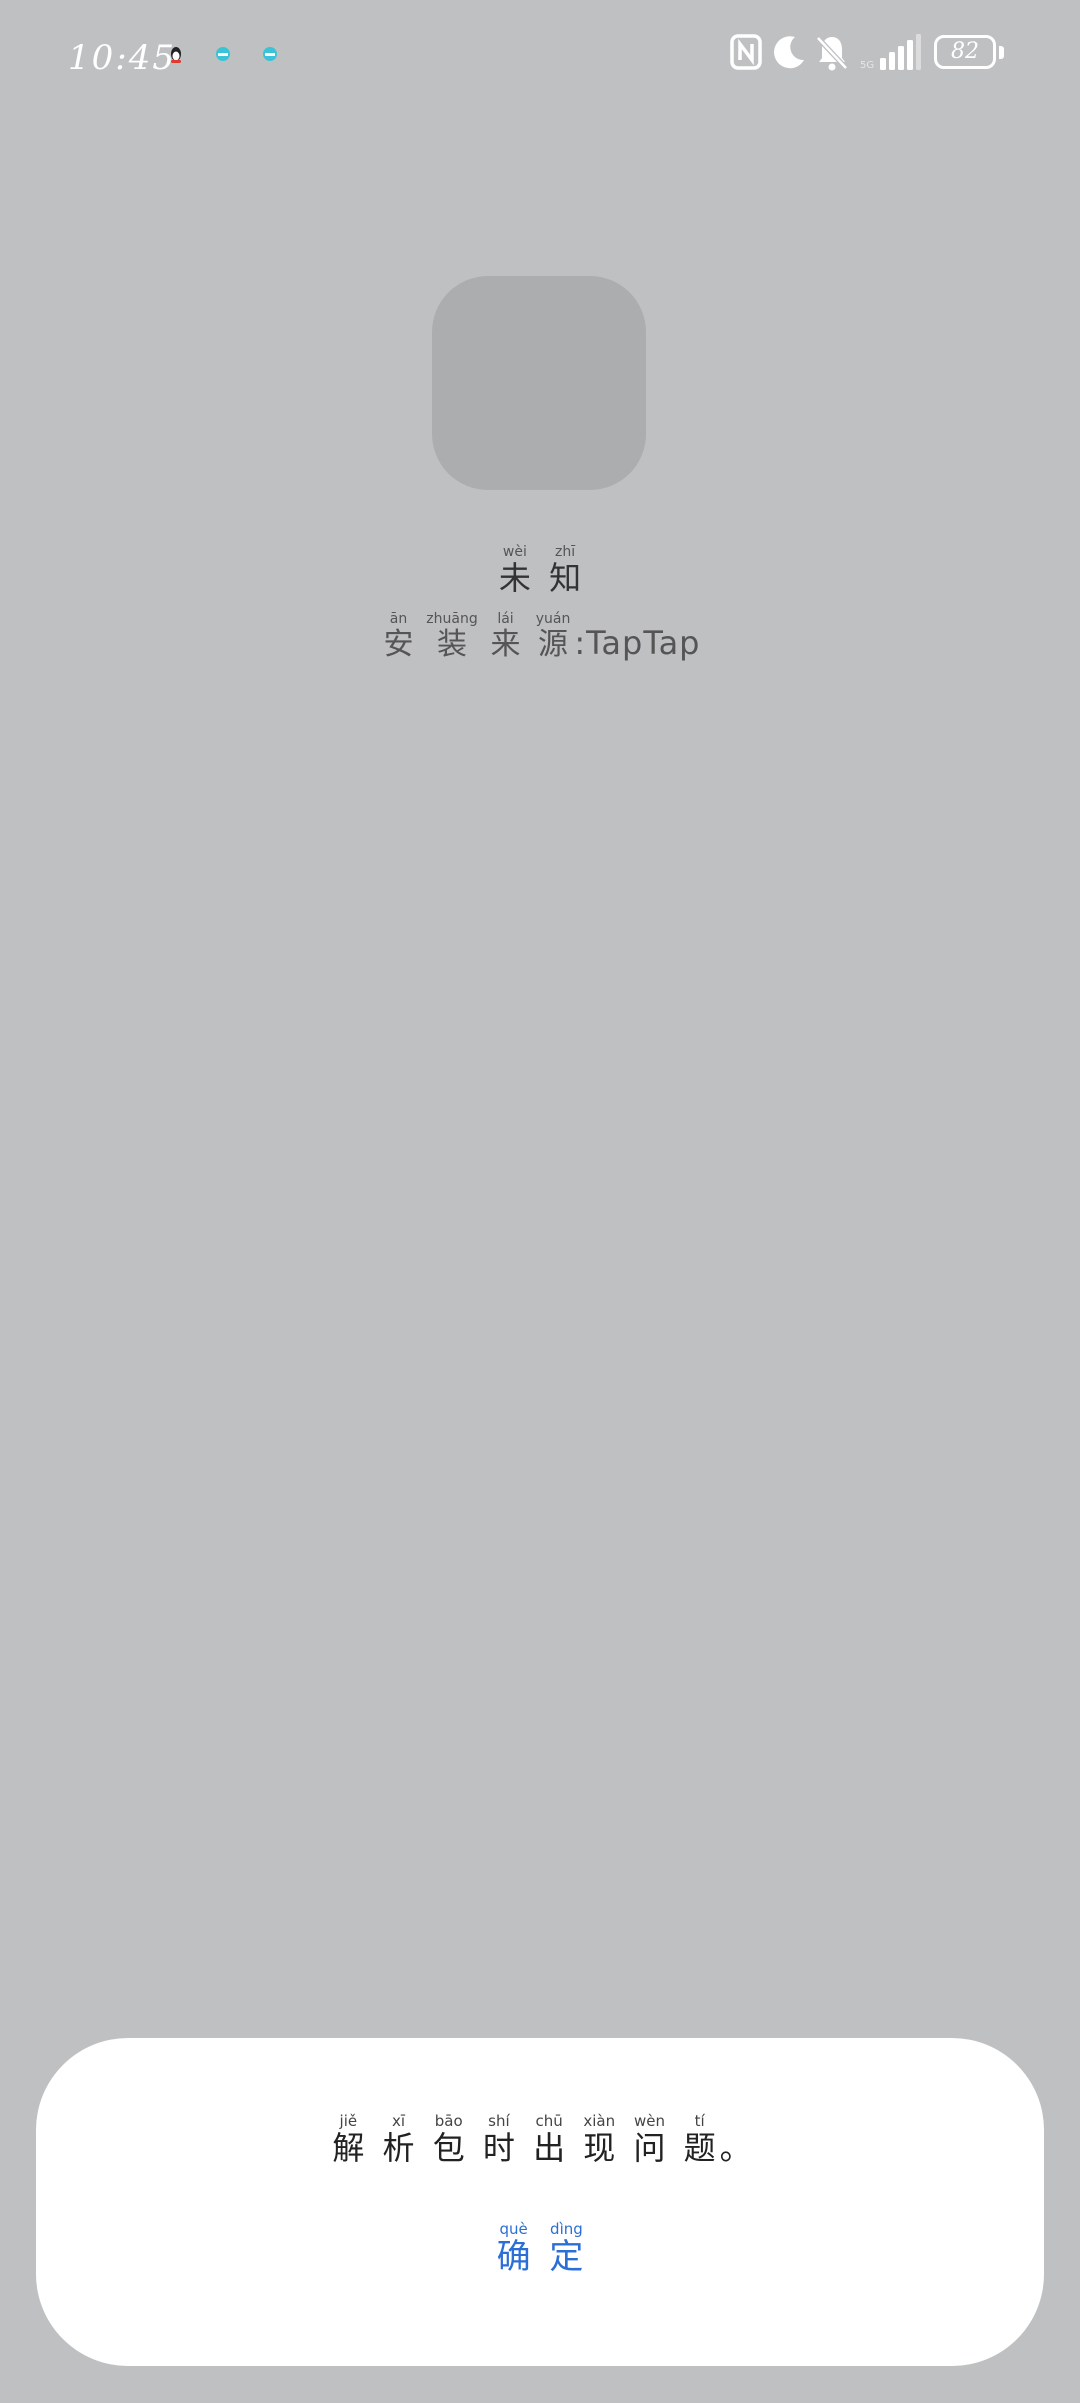 The width and height of the screenshot is (1080, 2403). What do you see at coordinates (1001, 52) in the screenshot?
I see `battery-tip` at bounding box center [1001, 52].